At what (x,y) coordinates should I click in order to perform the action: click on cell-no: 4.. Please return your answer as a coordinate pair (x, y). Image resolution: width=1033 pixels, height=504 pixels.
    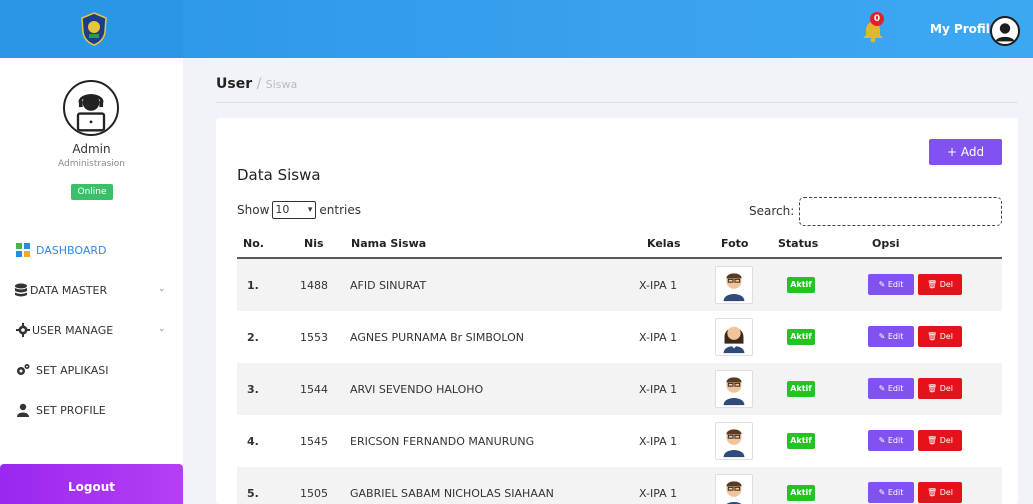
    Looking at the image, I should click on (253, 441).